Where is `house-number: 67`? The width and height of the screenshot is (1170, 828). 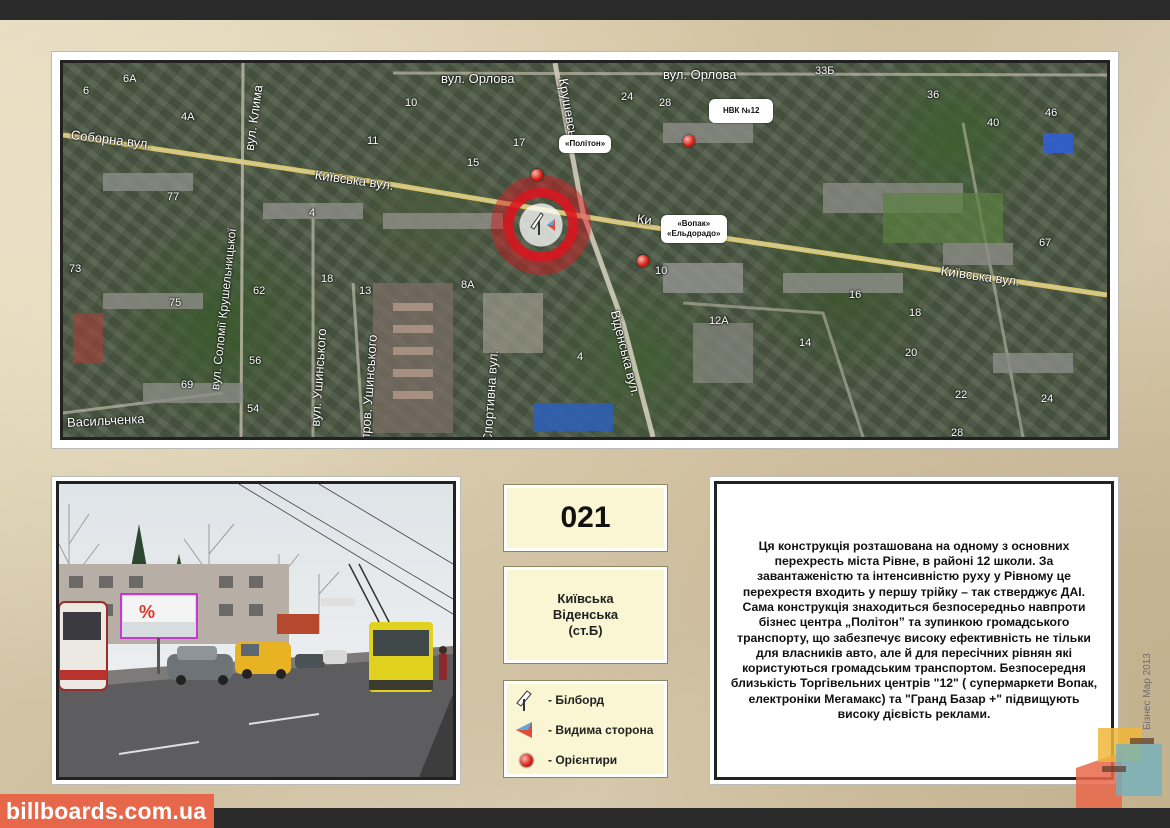
house-number: 67 is located at coordinates (1045, 243).